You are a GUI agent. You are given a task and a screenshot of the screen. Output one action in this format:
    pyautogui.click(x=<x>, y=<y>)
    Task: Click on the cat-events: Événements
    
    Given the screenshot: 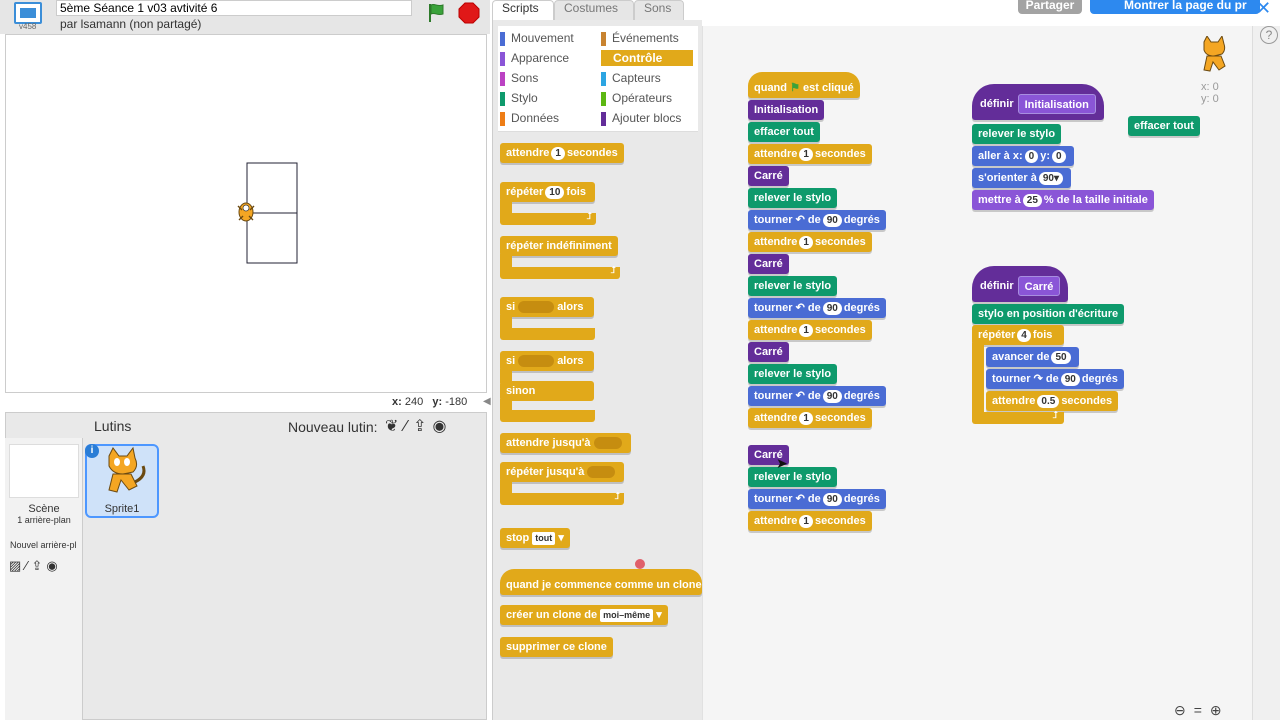 What is the action you would take?
    pyautogui.click(x=647, y=38)
    